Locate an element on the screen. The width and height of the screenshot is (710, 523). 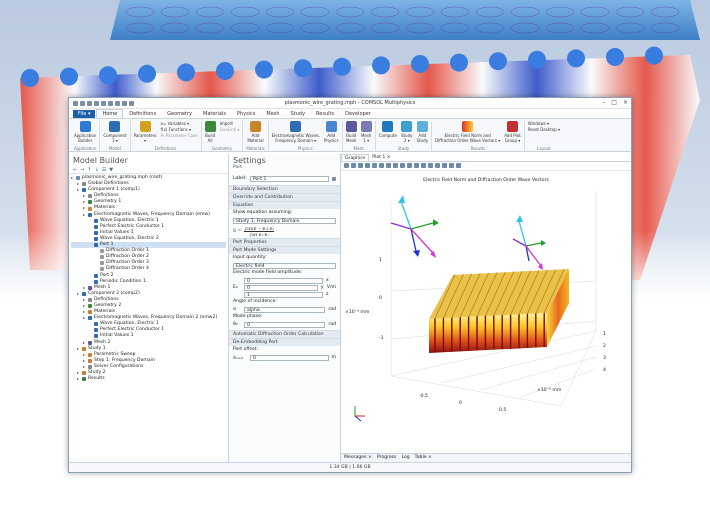
component-button: Component 1 ▾ is located at coordinates (115, 133).